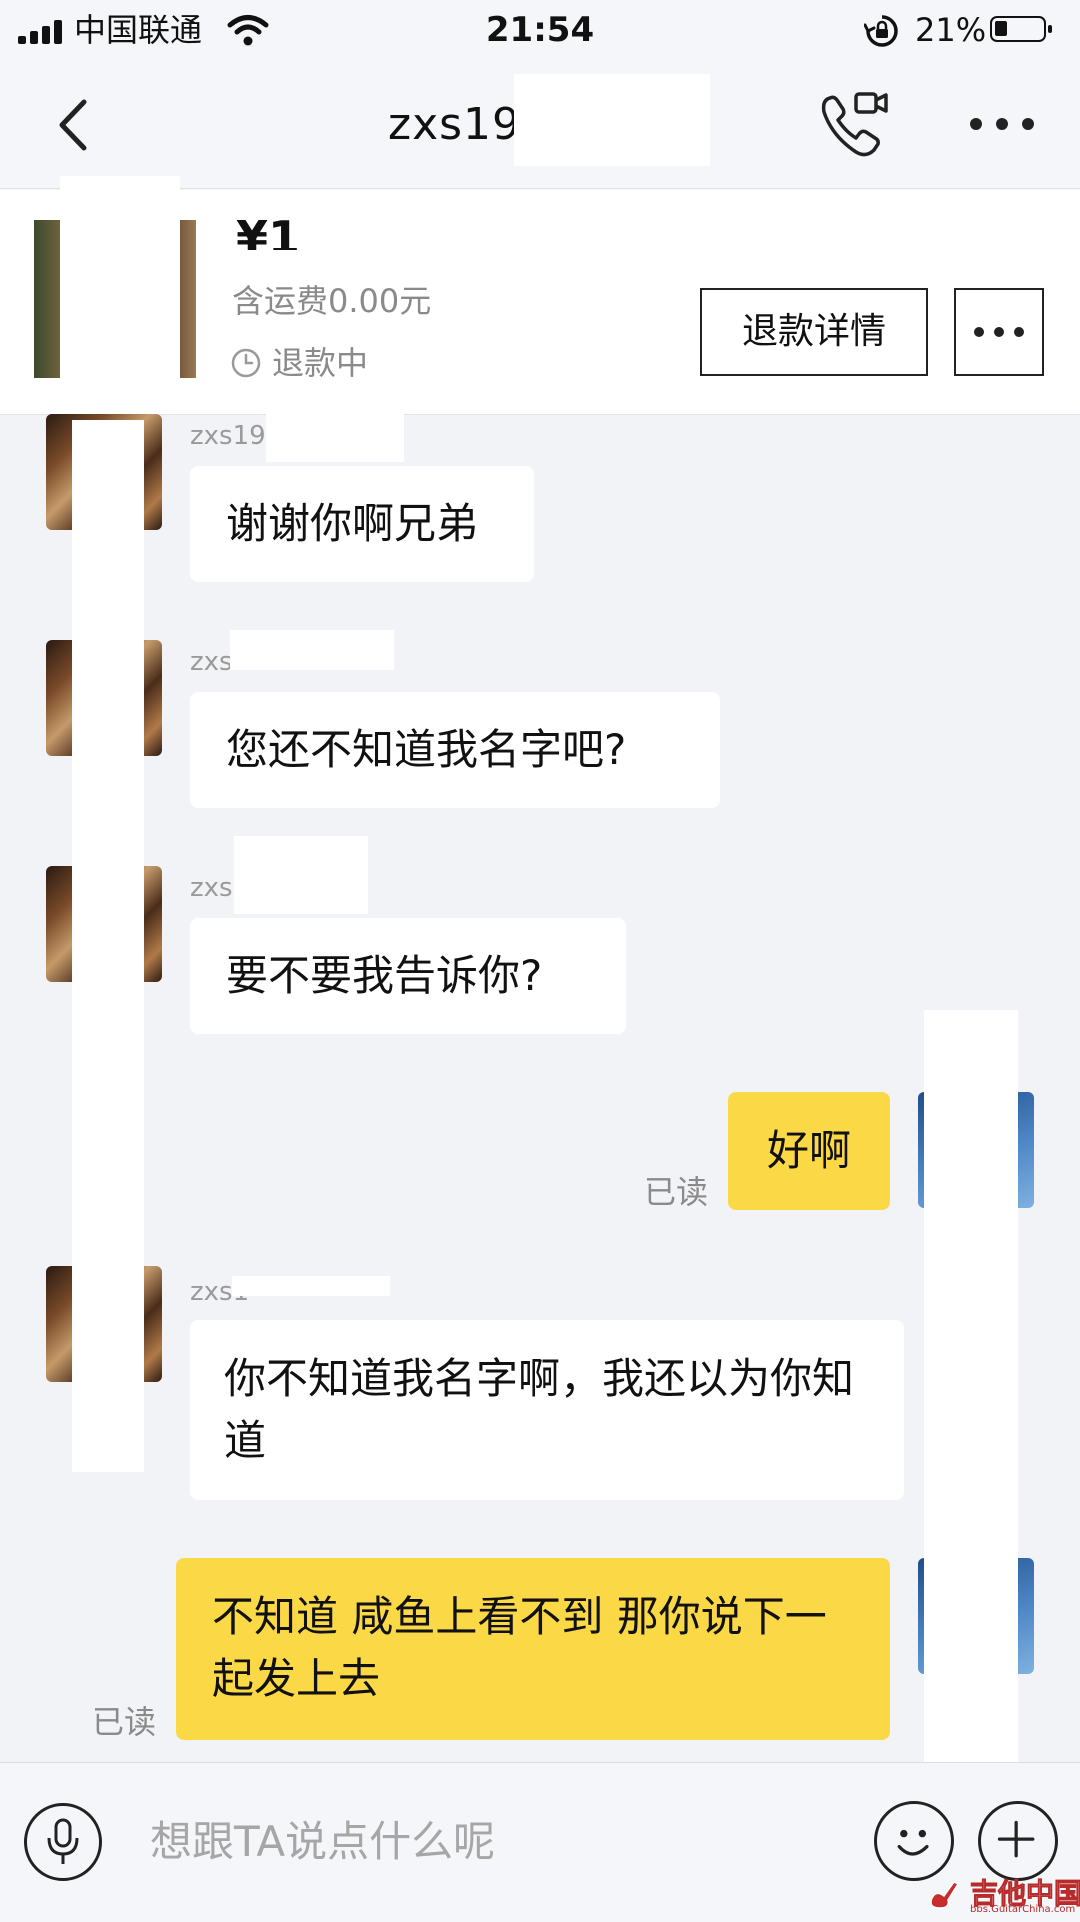 Image resolution: width=1080 pixels, height=1922 pixels. I want to click on product-card: ¥1 含运费0.00元 退款中 退款详情, so click(540, 295).